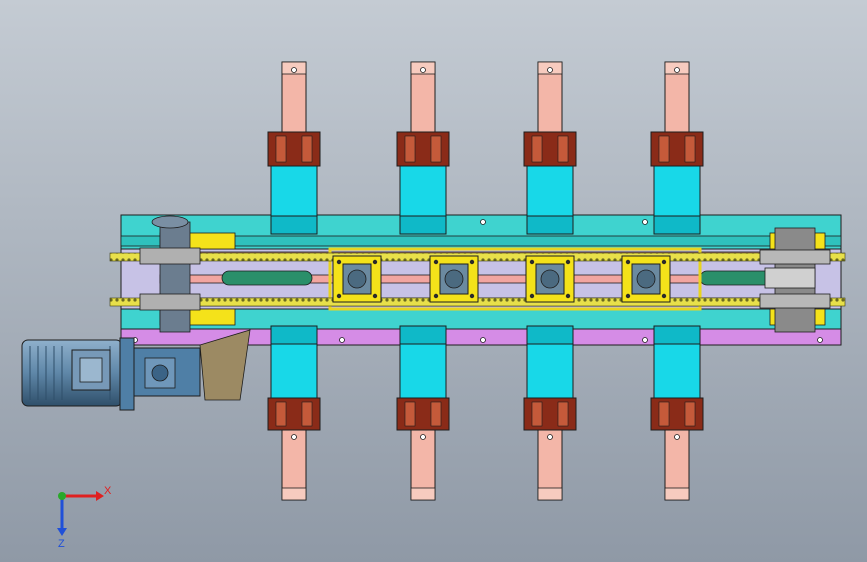 The width and height of the screenshot is (867, 562). What do you see at coordinates (108, 491) in the screenshot?
I see `triad-x-label: X` at bounding box center [108, 491].